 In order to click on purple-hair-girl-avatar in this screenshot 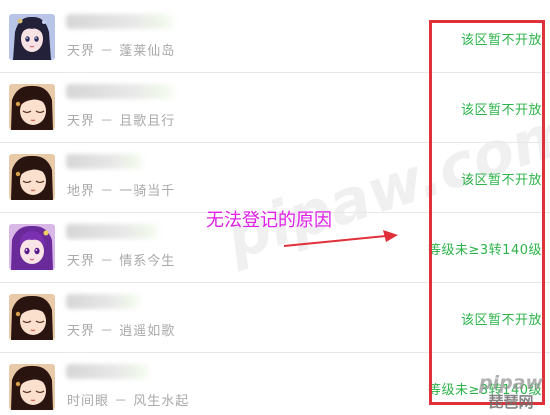, I will do `click(32, 247)`.